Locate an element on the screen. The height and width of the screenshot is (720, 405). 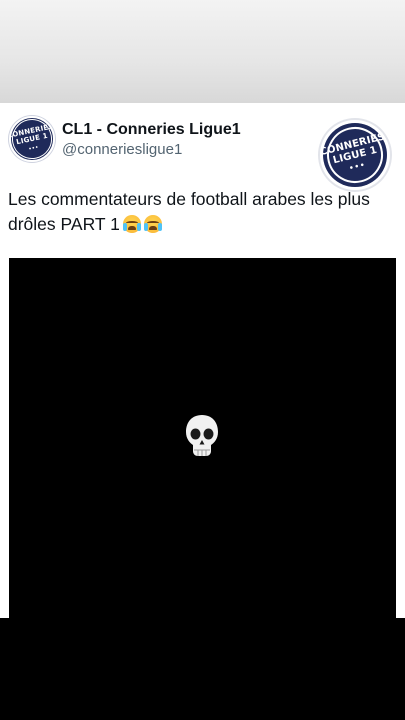
display-name: CL1 - Conneries Ligue1 is located at coordinates (151, 130).